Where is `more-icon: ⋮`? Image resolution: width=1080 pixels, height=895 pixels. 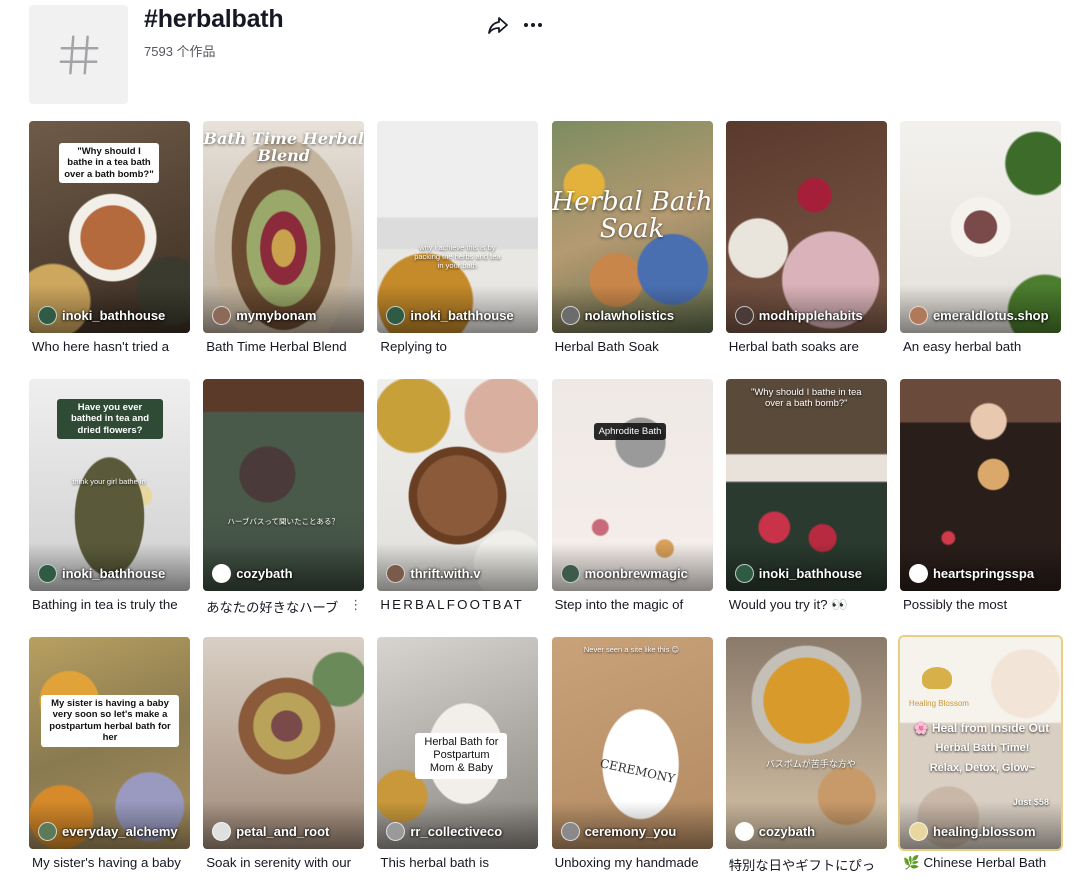 more-icon: ⋮ is located at coordinates (355, 605).